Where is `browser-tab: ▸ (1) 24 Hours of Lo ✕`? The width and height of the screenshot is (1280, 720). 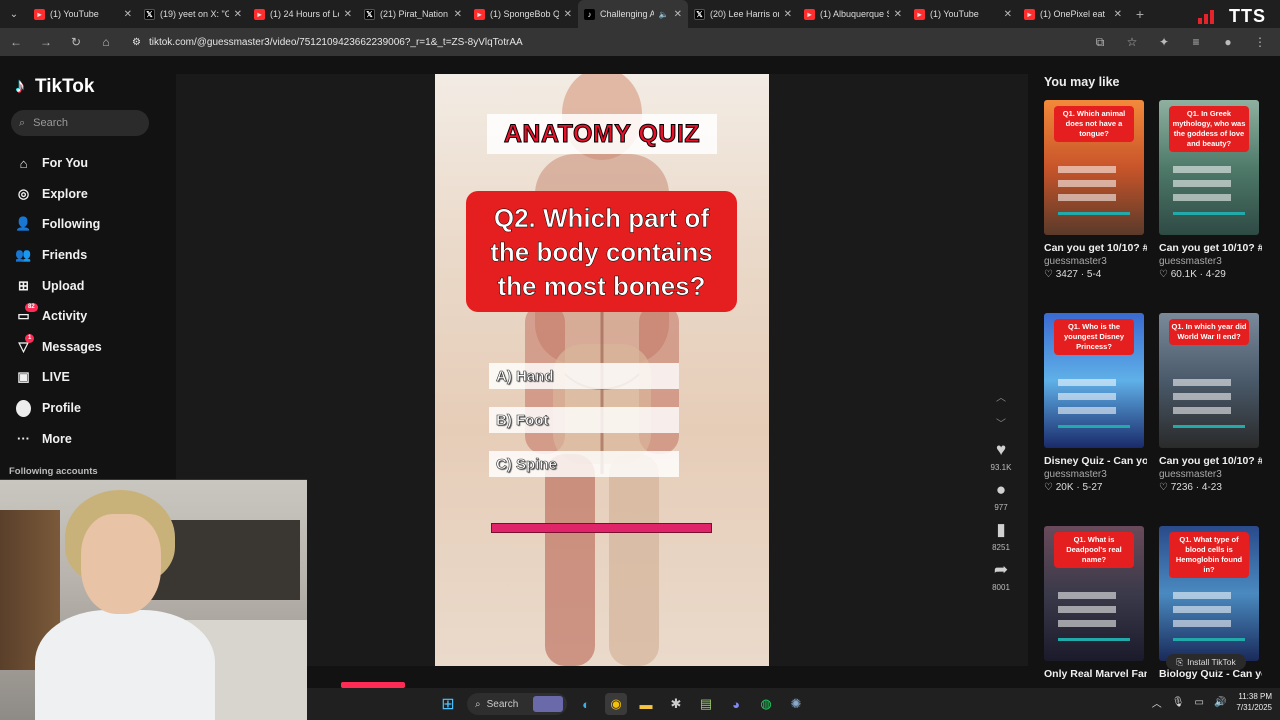
browser-tab: ▸ (1) 24 Hours of Lo ✕ is located at coordinates (303, 14).